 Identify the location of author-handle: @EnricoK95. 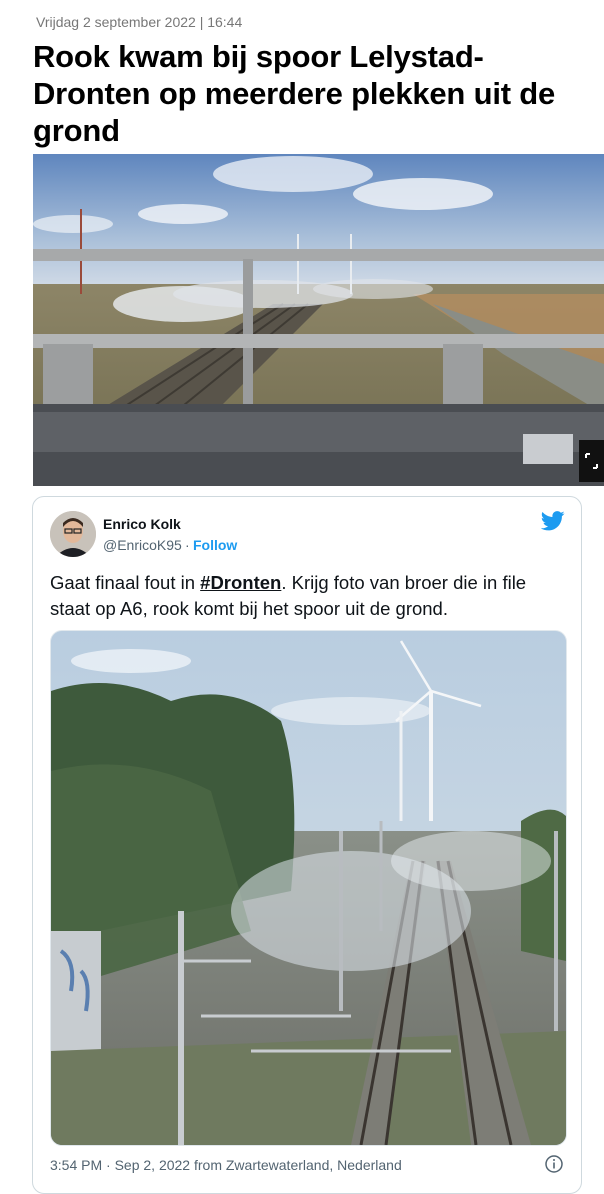
(142, 545).